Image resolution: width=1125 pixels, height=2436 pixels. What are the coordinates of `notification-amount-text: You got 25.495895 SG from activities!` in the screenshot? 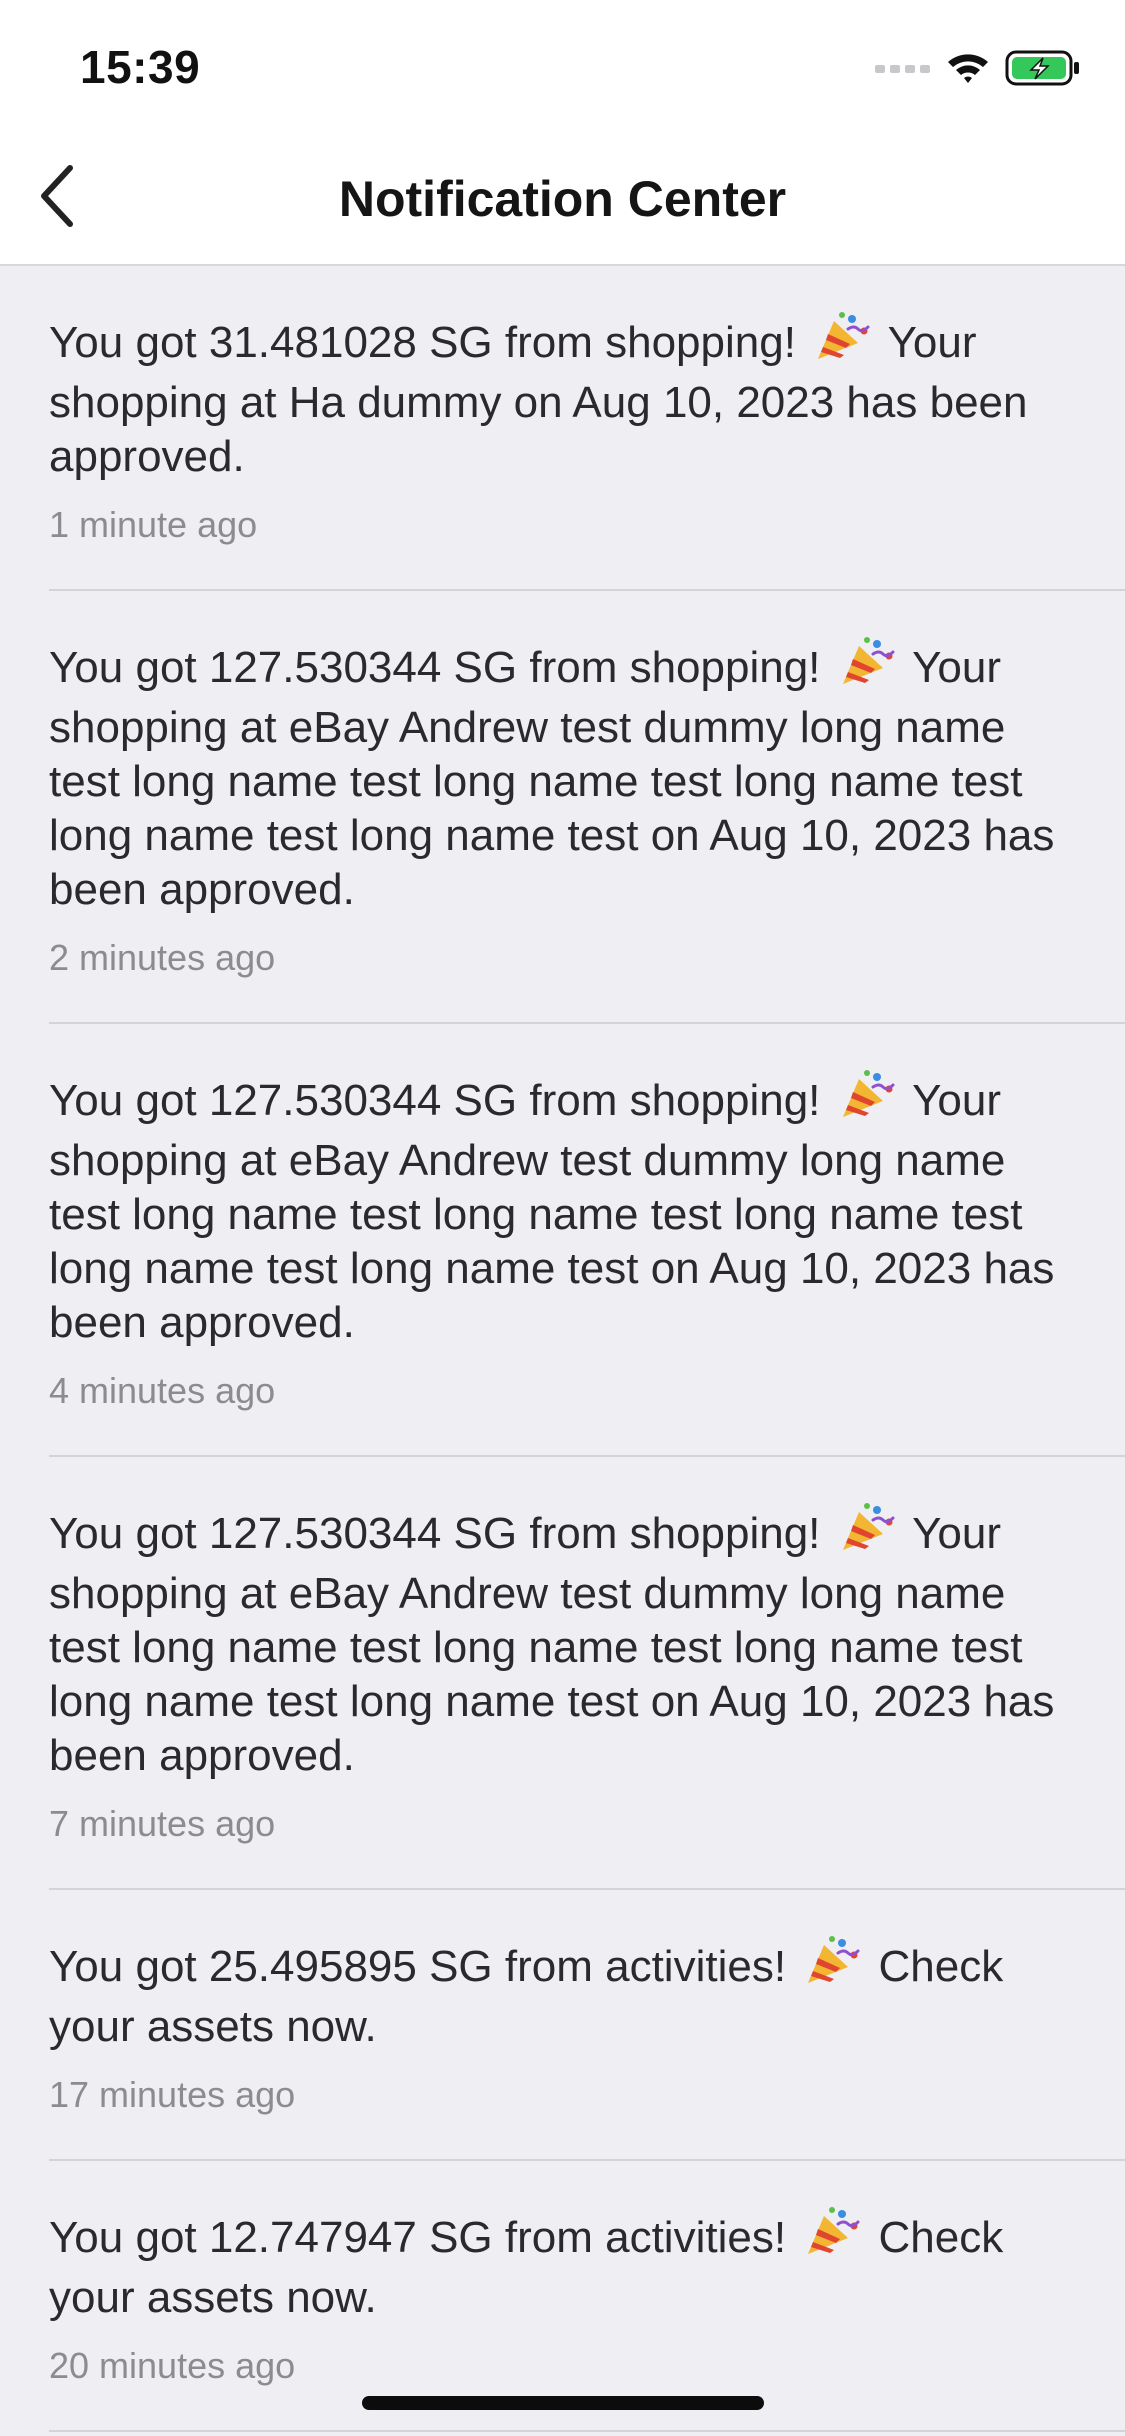 It's located at (418, 1966).